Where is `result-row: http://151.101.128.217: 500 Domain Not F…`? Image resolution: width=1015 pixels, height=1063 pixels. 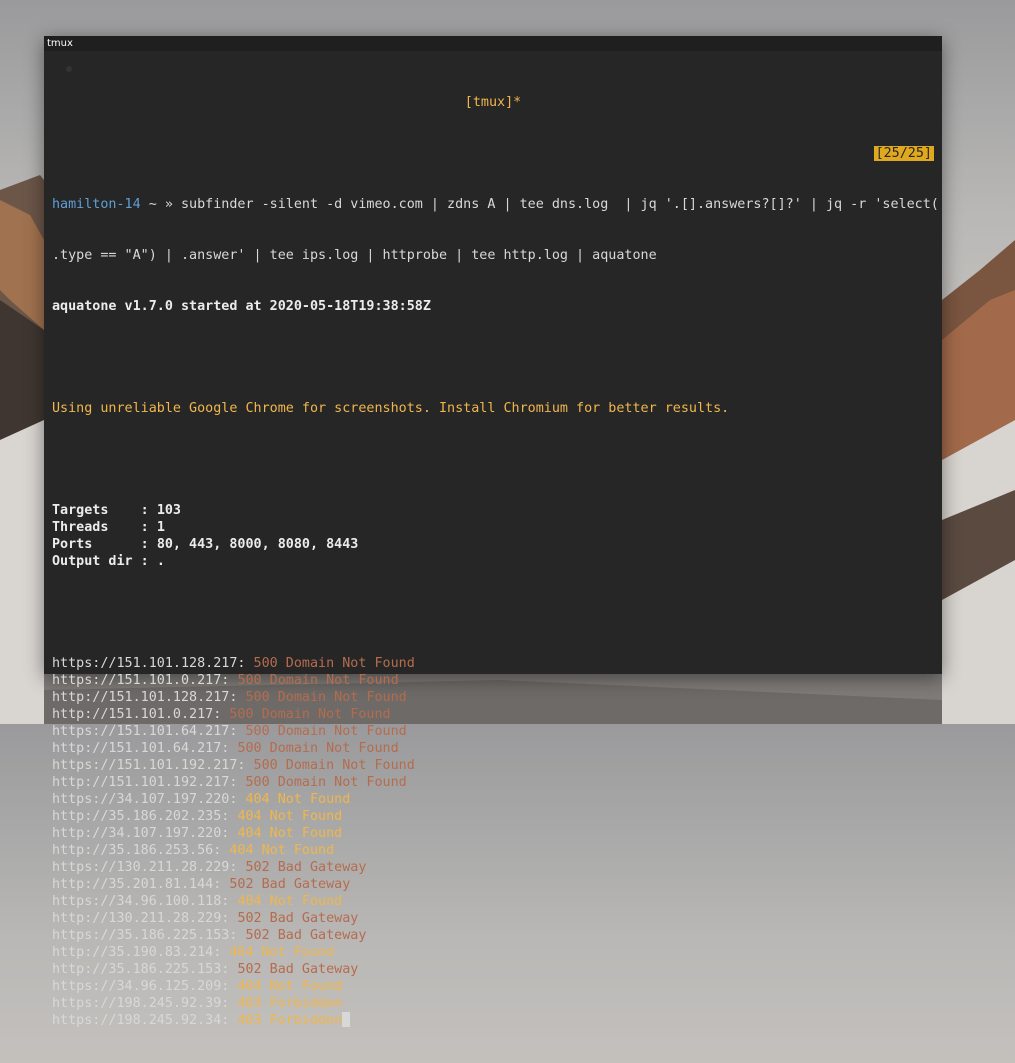 result-row: http://151.101.128.217: 500 Domain Not F… is located at coordinates (493, 697).